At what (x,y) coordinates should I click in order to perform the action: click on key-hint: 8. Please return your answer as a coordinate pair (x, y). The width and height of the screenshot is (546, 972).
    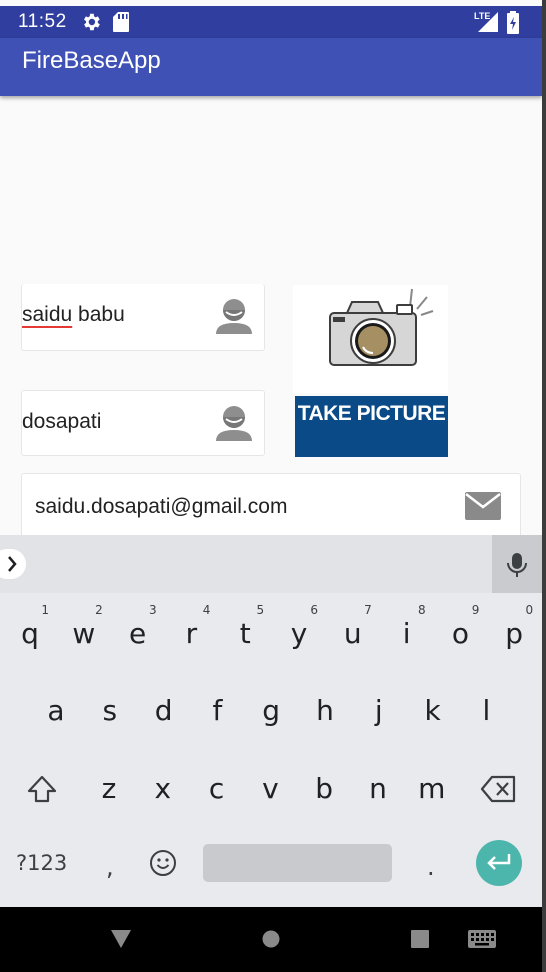
    Looking at the image, I should click on (421, 610).